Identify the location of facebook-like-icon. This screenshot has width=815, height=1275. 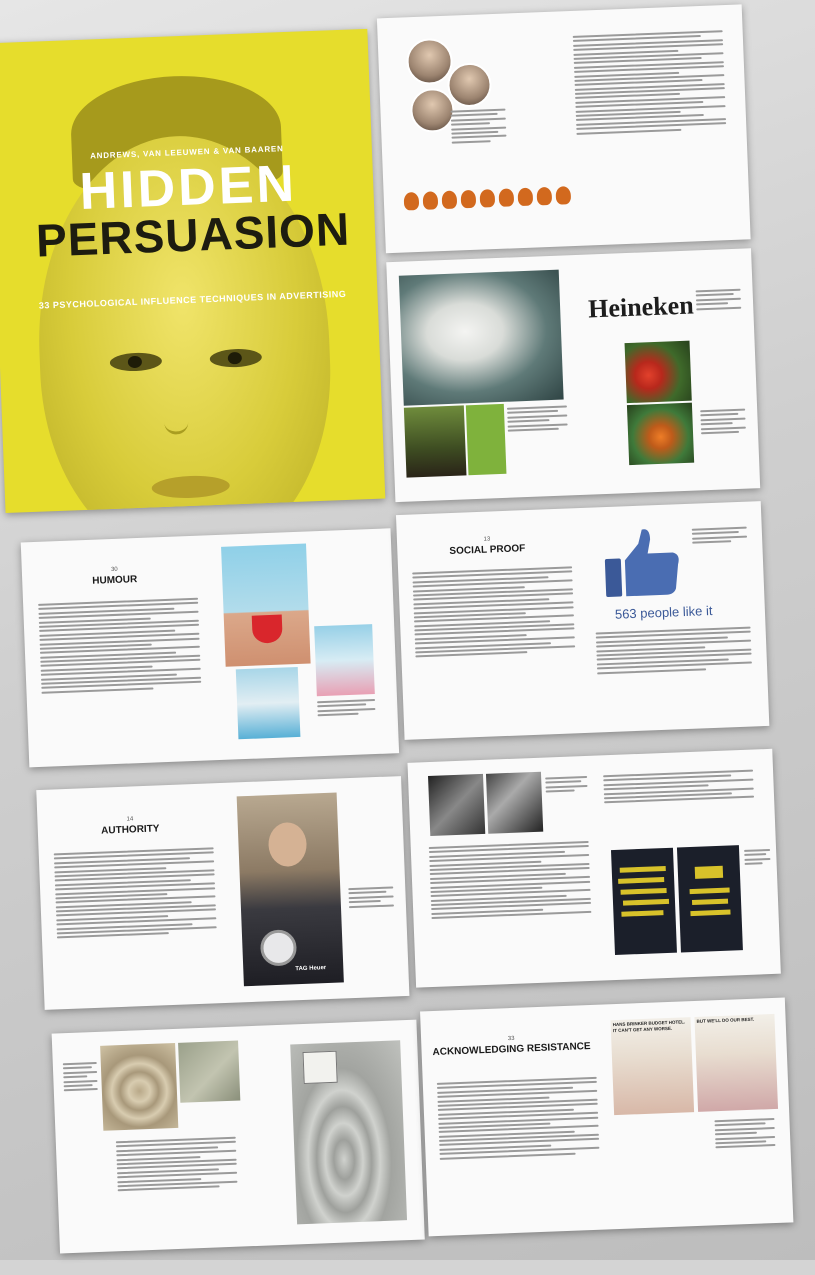
(641, 563).